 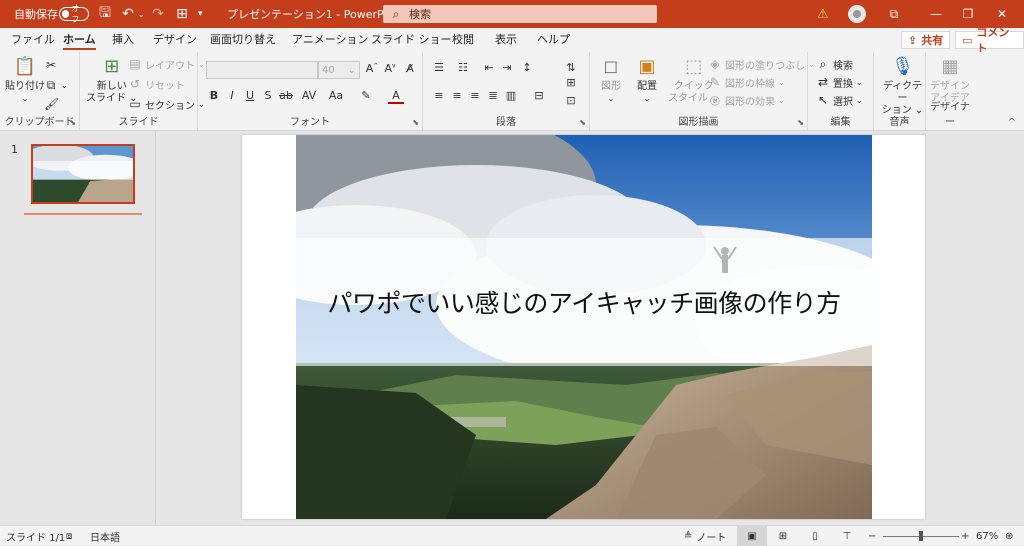 I want to click on replace-button: ⇄ 置換 ⌄, so click(x=839, y=82).